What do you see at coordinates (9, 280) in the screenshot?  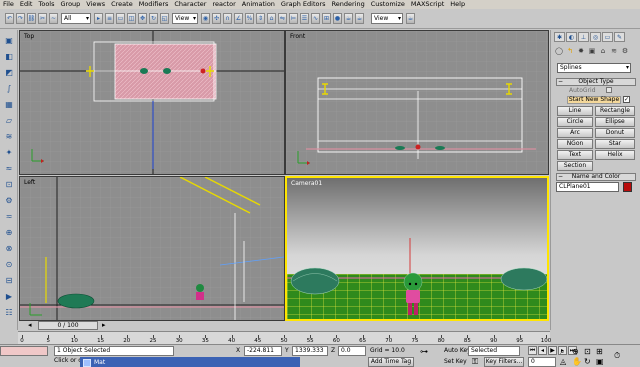 I see `prismatic-icon: ⊟` at bounding box center [9, 280].